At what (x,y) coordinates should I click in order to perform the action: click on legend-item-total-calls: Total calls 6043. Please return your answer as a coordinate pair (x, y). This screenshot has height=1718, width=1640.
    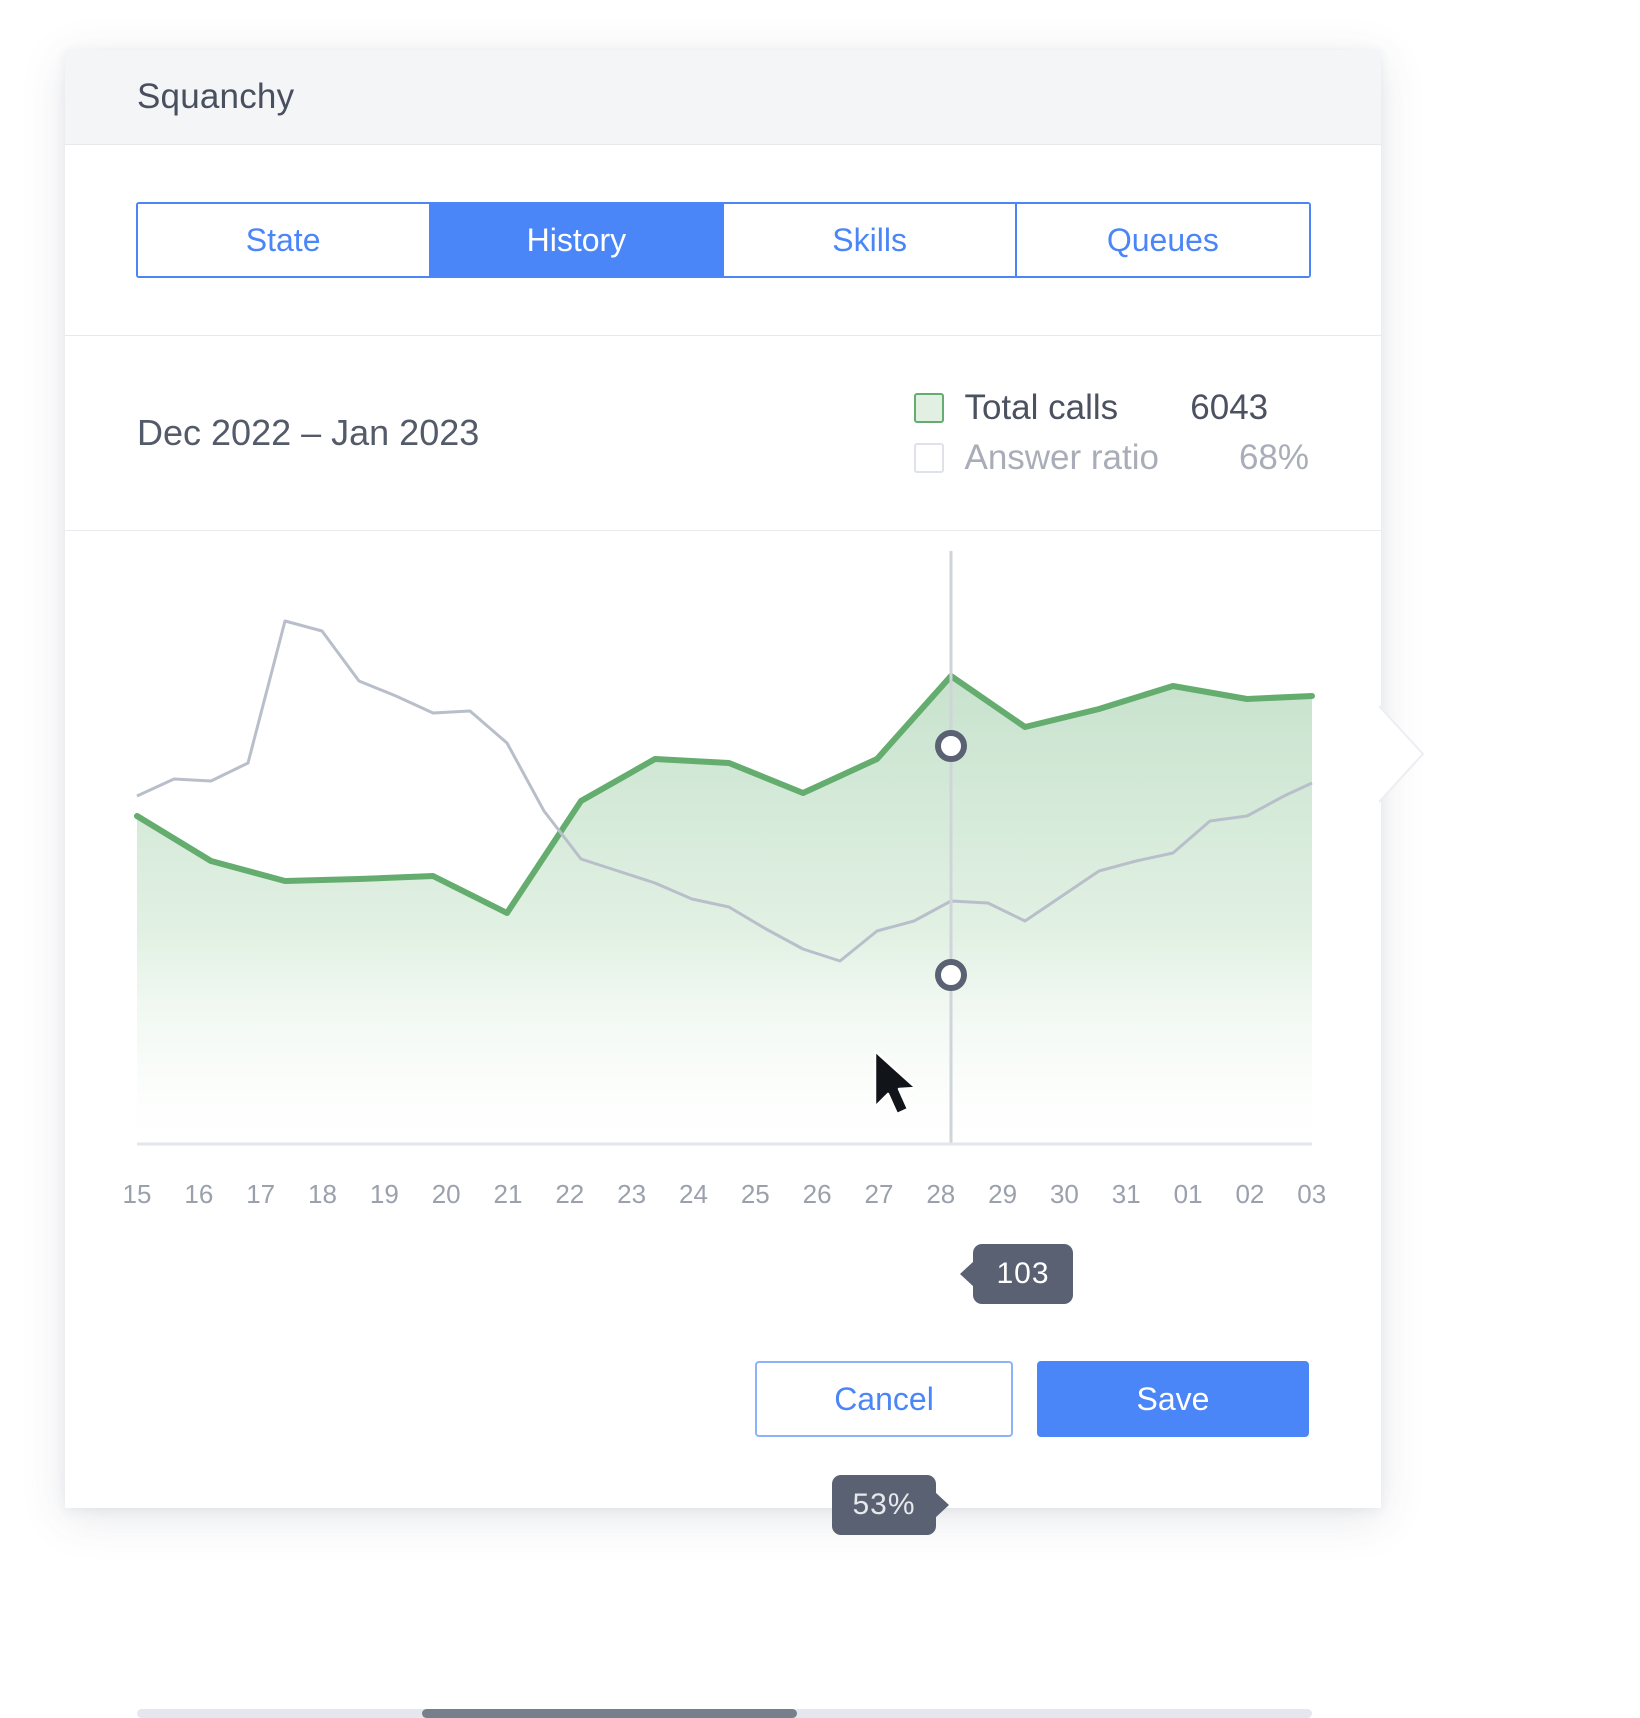
    Looking at the image, I should click on (1111, 408).